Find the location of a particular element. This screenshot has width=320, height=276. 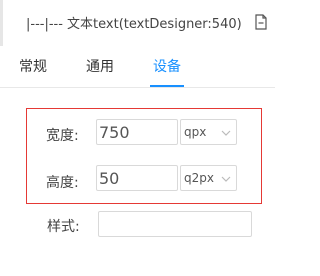

width-unit-select: qpx is located at coordinates (208, 132).